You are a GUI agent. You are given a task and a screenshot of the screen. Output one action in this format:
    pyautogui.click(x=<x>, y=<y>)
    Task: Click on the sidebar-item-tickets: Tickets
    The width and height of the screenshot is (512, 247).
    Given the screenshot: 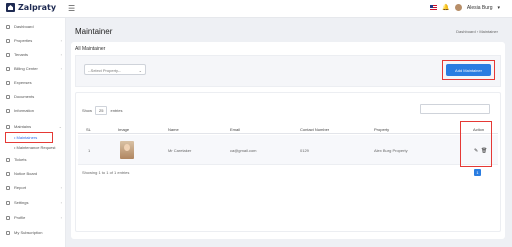 What is the action you would take?
    pyautogui.click(x=34, y=159)
    